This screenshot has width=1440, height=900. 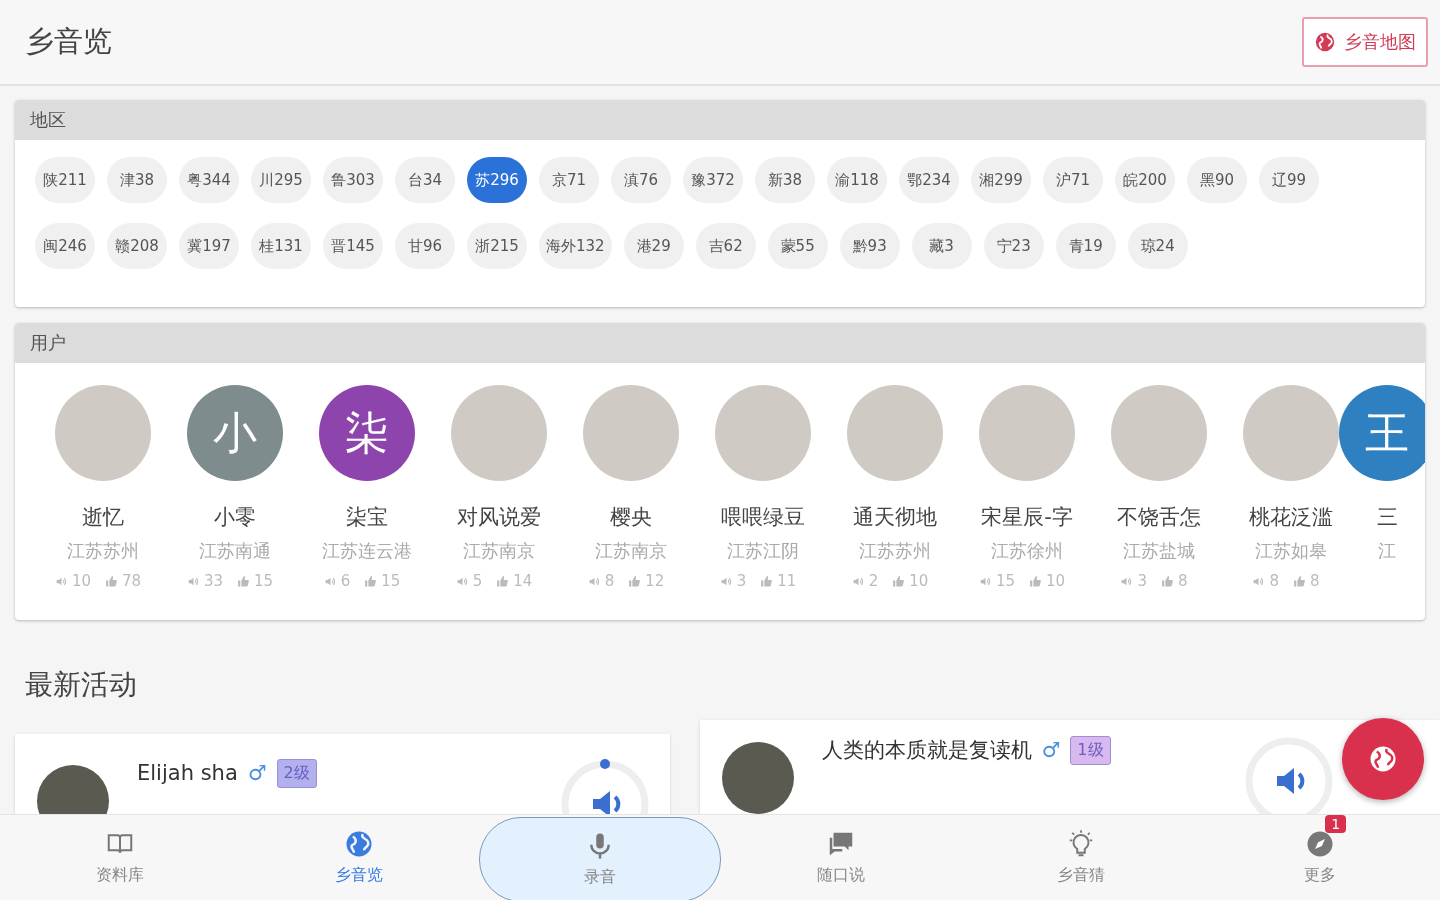 I want to click on user-avatar: 王, so click(x=1382, y=433).